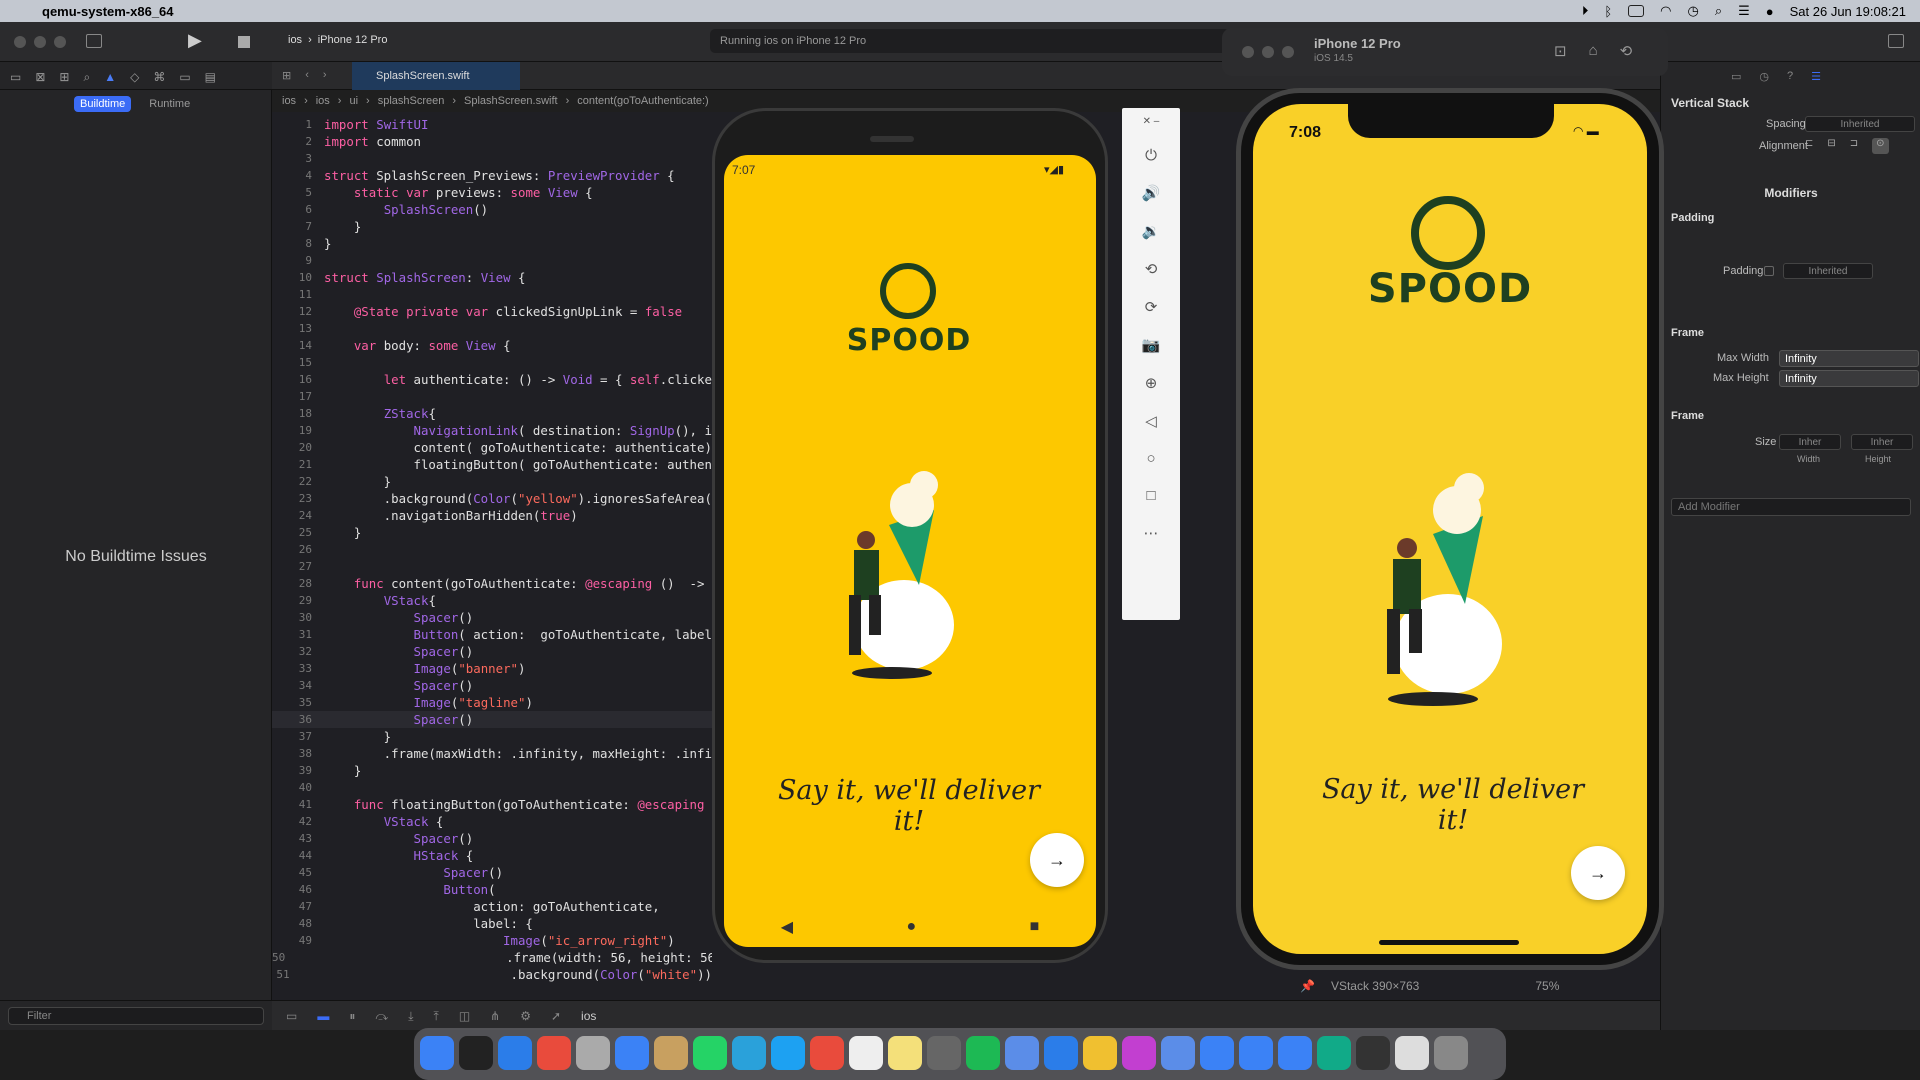 The height and width of the screenshot is (1080, 1920). Describe the element at coordinates (292, 906) in the screenshot. I see `line-number: 47` at that location.